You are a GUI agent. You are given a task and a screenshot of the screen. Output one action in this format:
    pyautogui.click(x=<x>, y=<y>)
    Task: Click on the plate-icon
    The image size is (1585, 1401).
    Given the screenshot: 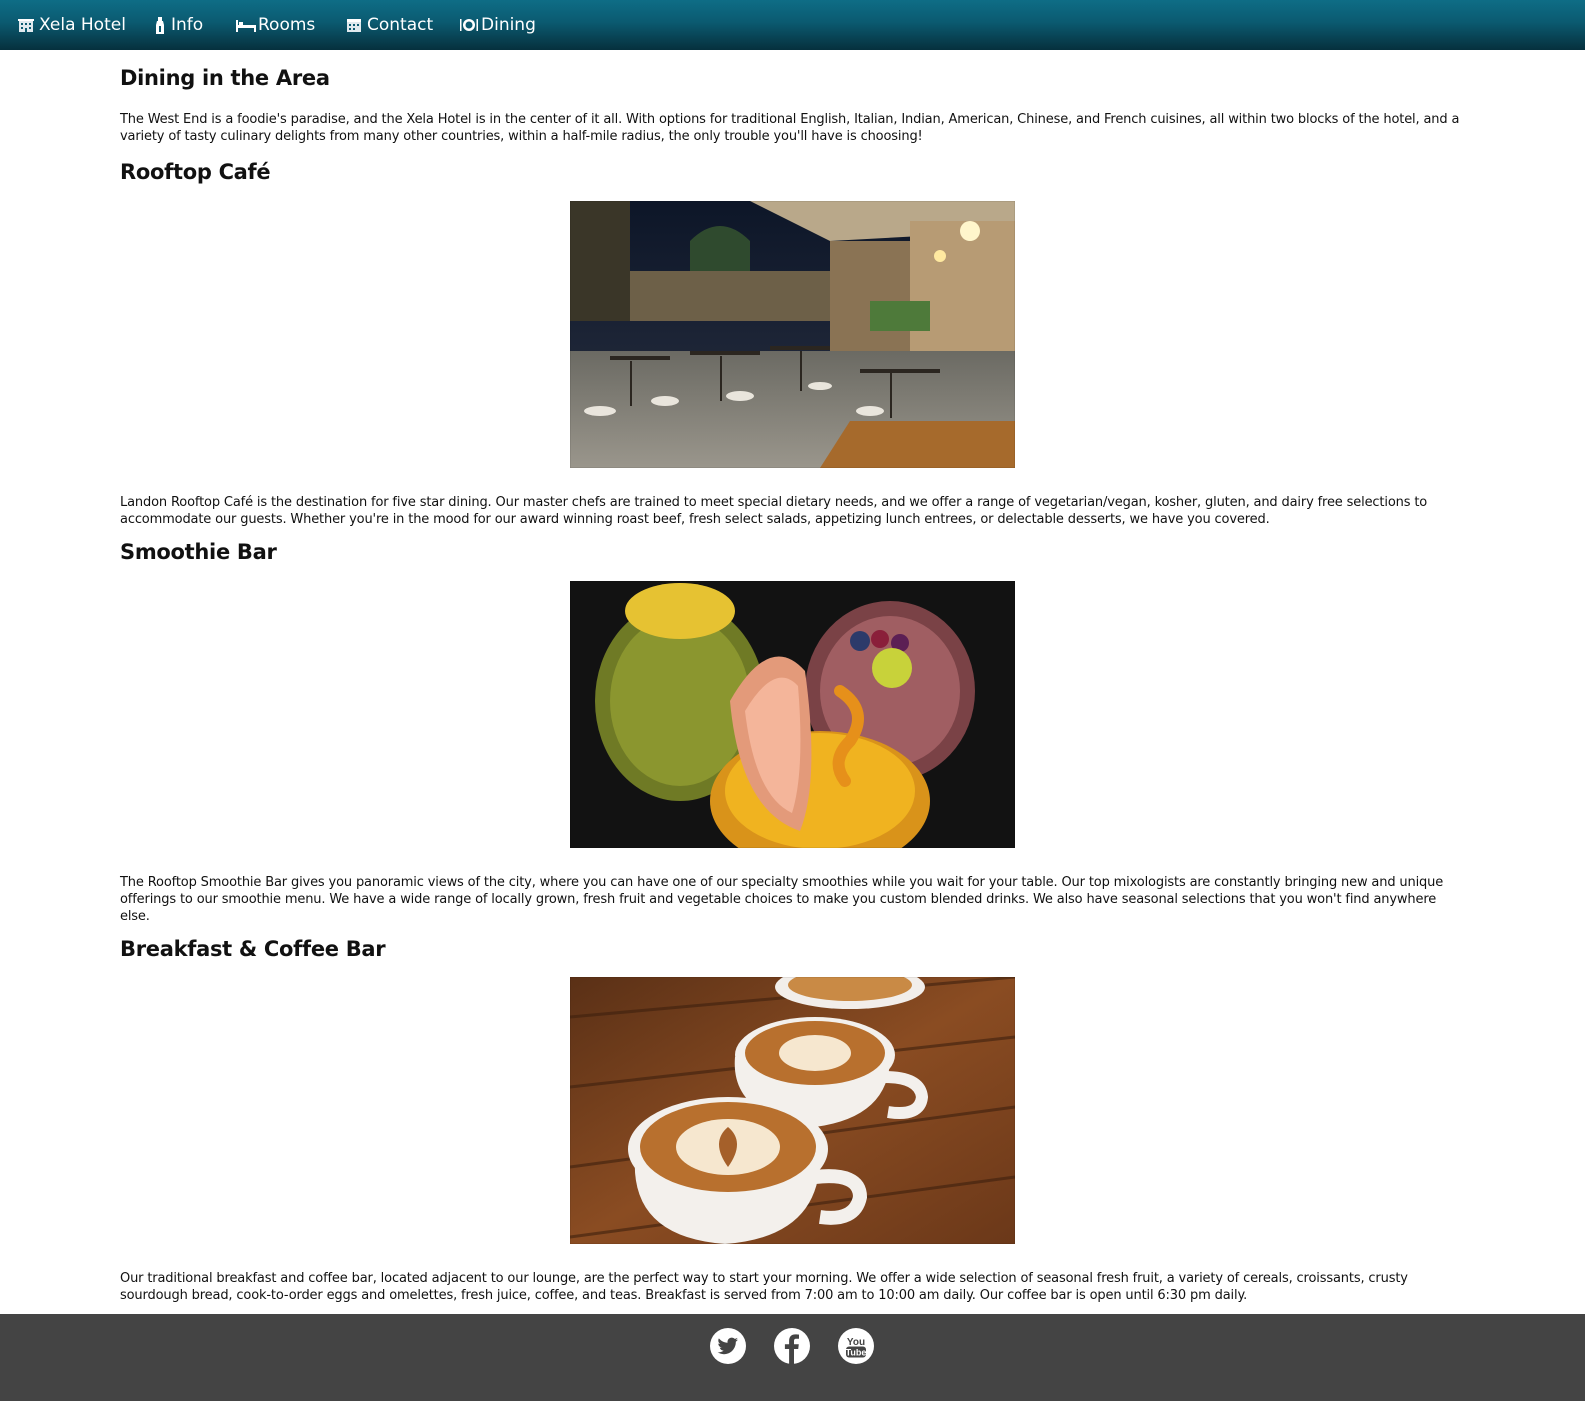 What is the action you would take?
    pyautogui.click(x=469, y=25)
    